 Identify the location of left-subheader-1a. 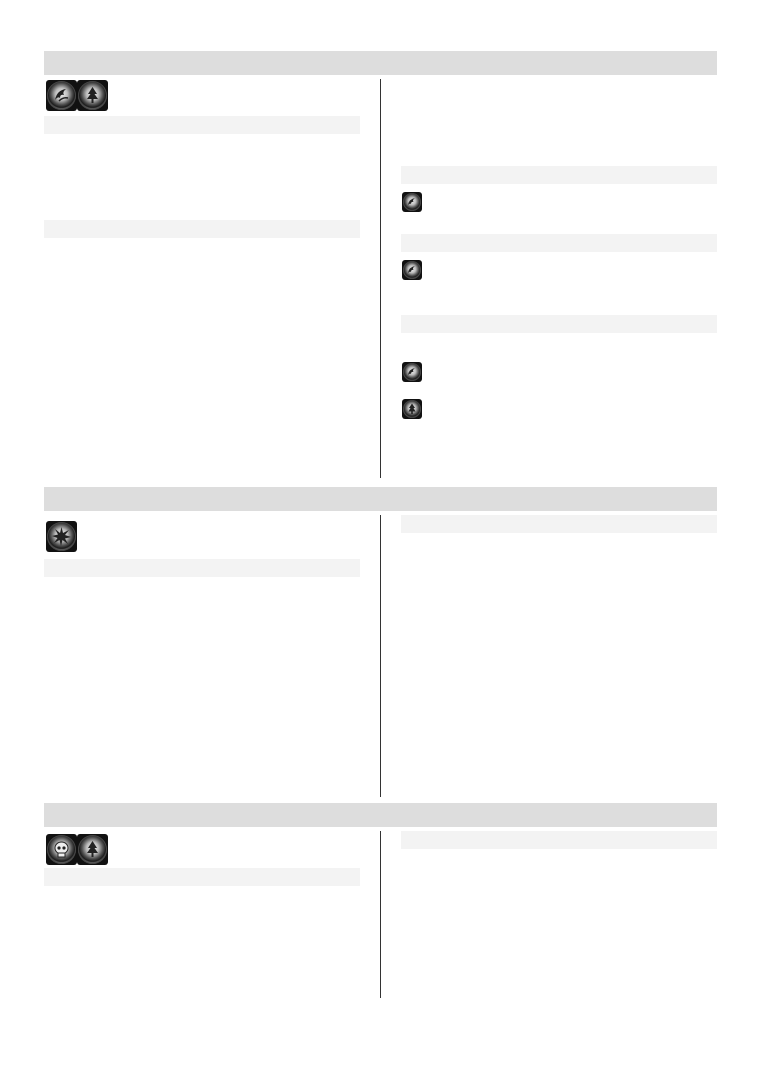
(202, 125).